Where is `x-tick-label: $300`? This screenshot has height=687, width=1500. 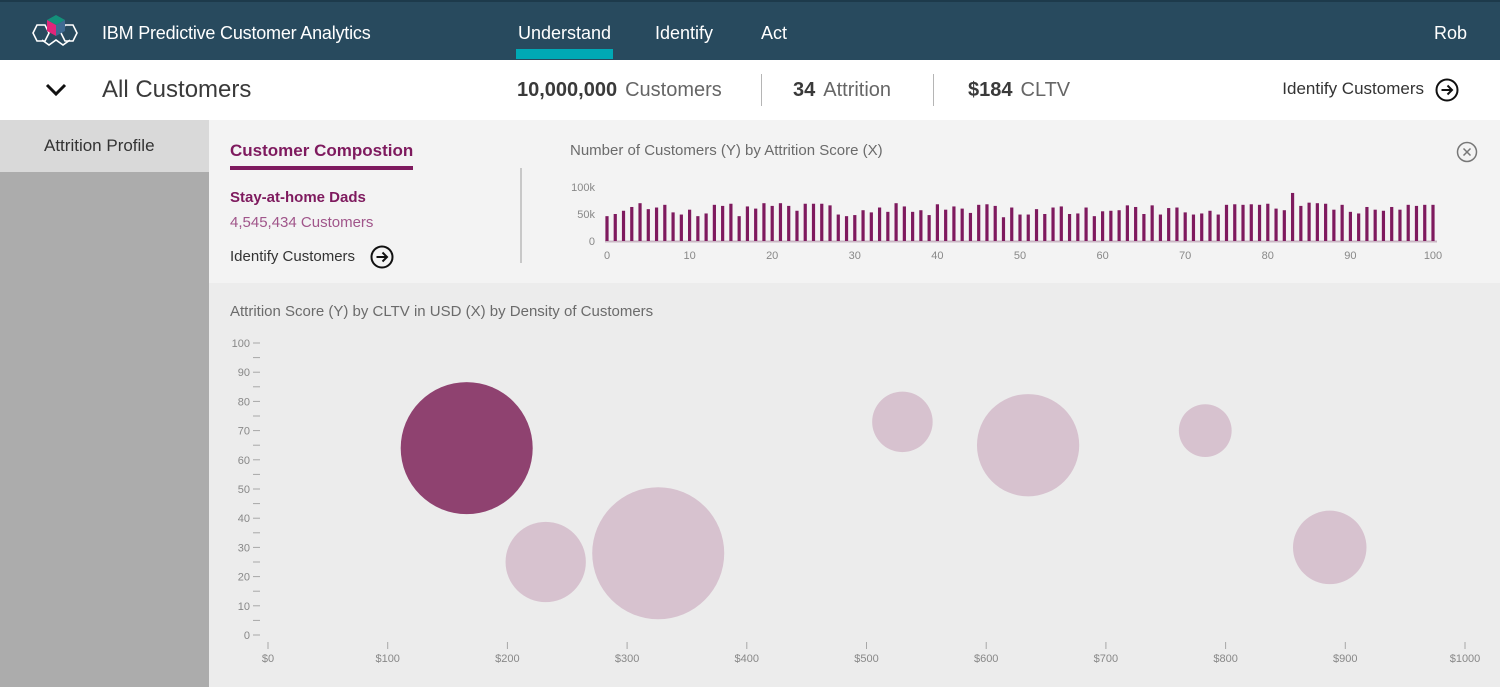 x-tick-label: $300 is located at coordinates (627, 659).